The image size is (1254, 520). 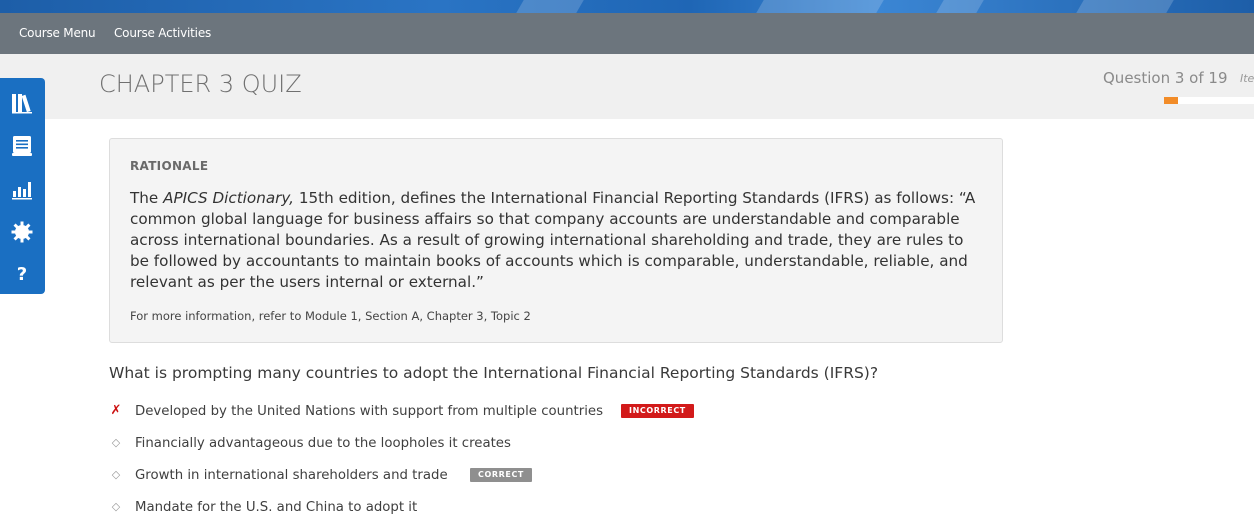 I want to click on rationale-heading: RATIONALE, so click(x=169, y=166).